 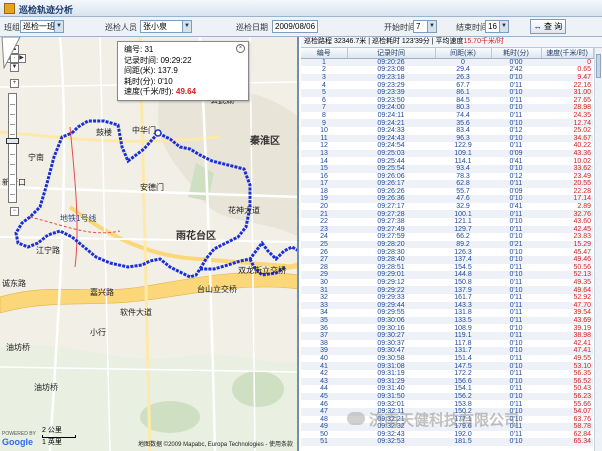 I want to click on table-row: 22 09:27:38 121.1 0'10 43.60, so click(x=447, y=222).